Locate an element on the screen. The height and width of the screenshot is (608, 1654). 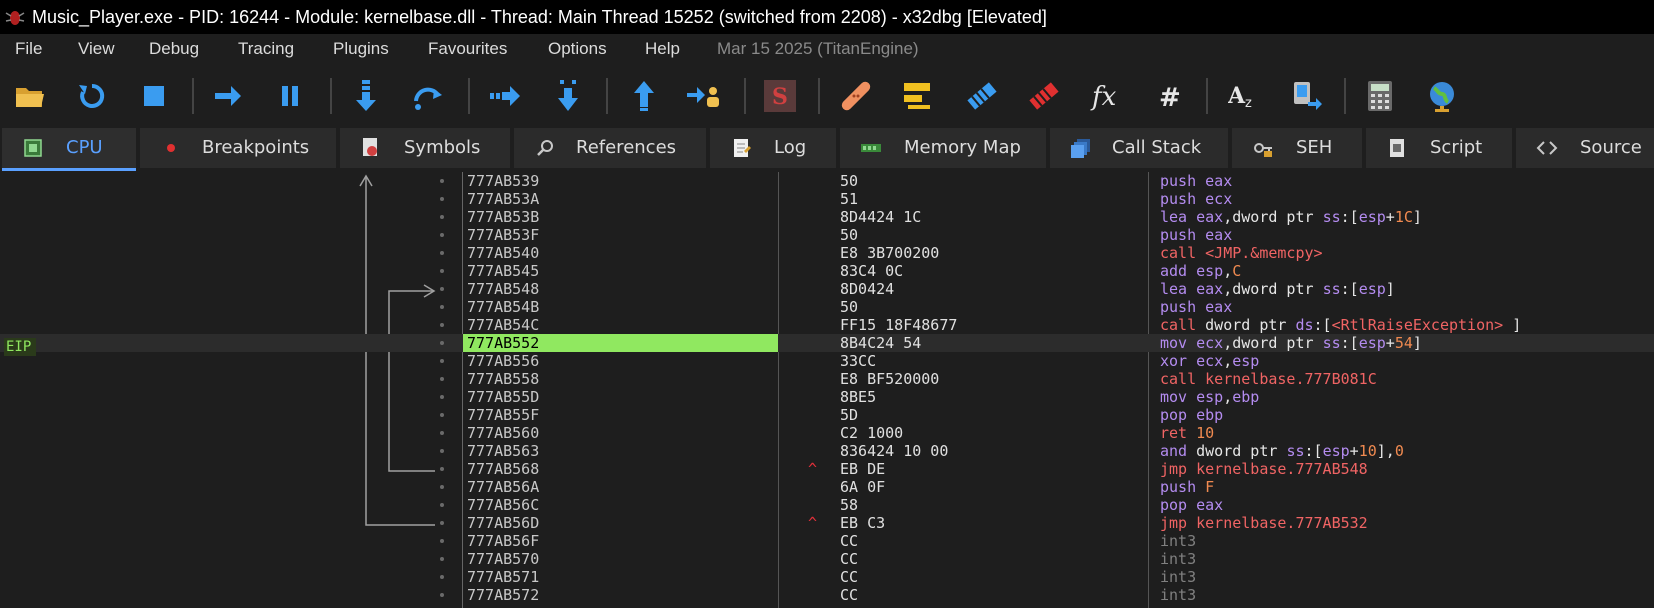
menu-plugins: Plugins is located at coordinates (361, 49).